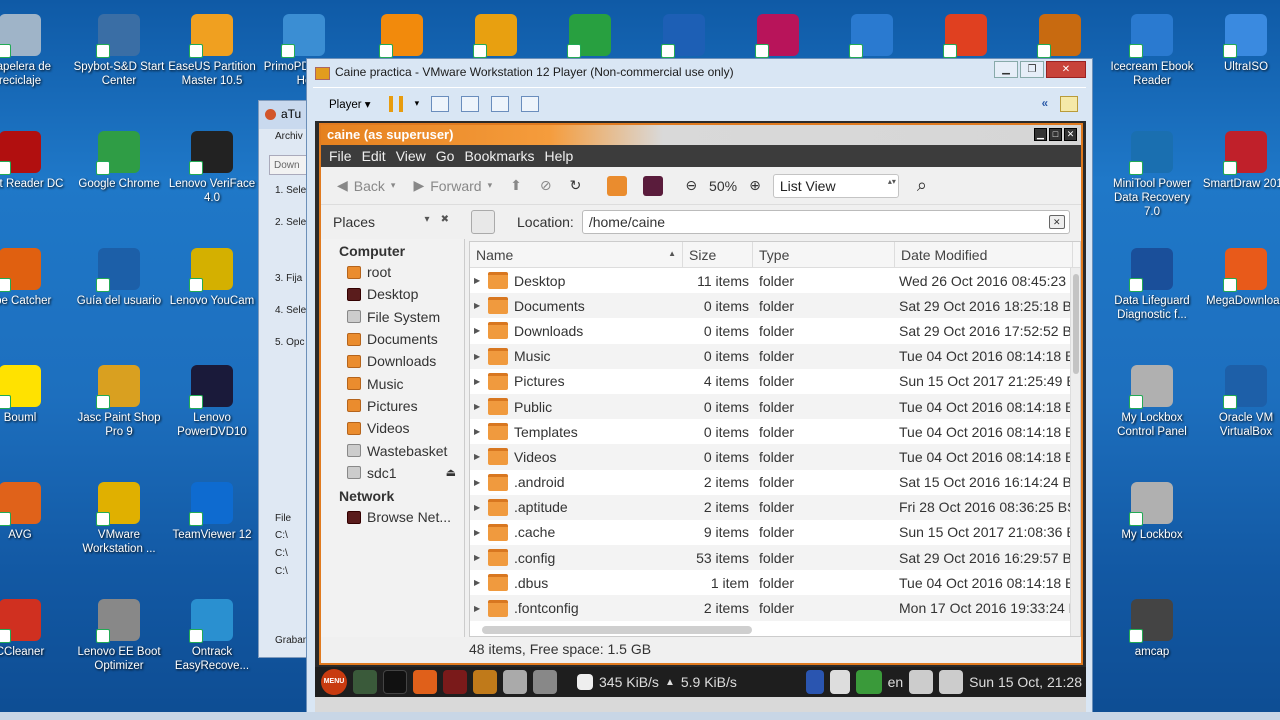  What do you see at coordinates (414, 156) in the screenshot?
I see `menu-view: View` at bounding box center [414, 156].